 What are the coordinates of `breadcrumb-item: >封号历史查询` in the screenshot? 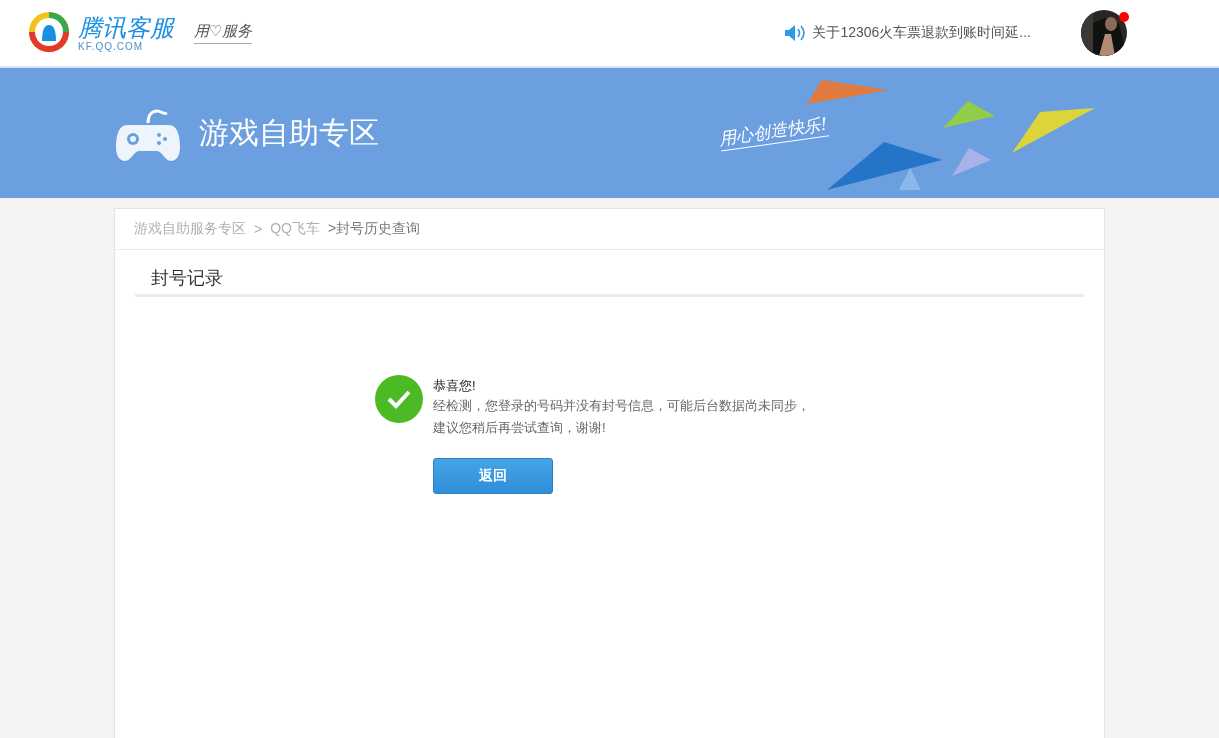 It's located at (374, 229).